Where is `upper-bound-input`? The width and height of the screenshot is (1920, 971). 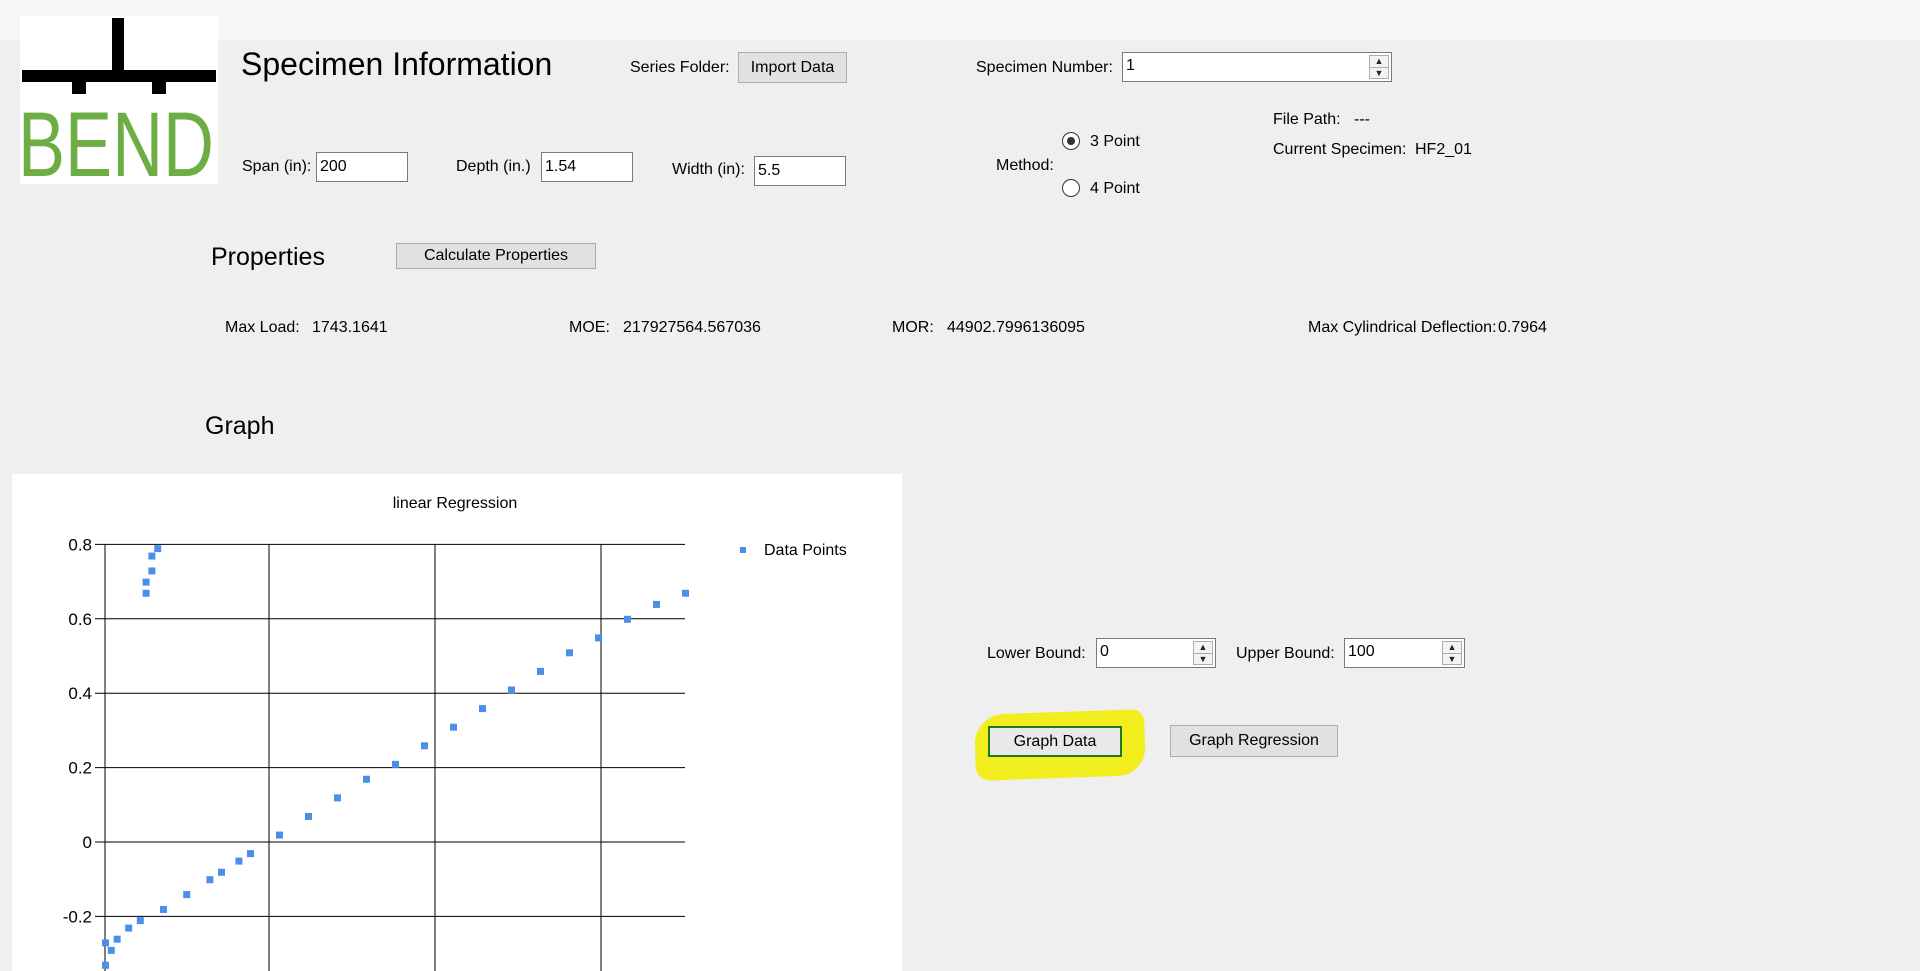
upper-bound-input is located at coordinates (1393, 652).